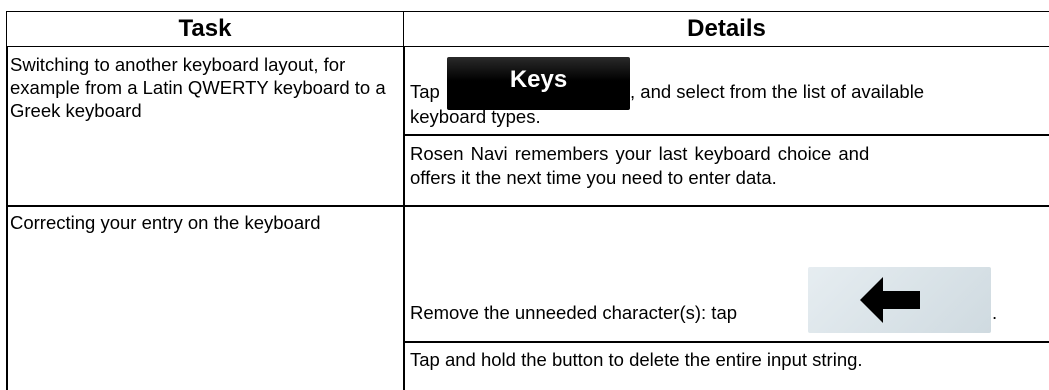  I want to click on backspace-button, so click(899, 300).